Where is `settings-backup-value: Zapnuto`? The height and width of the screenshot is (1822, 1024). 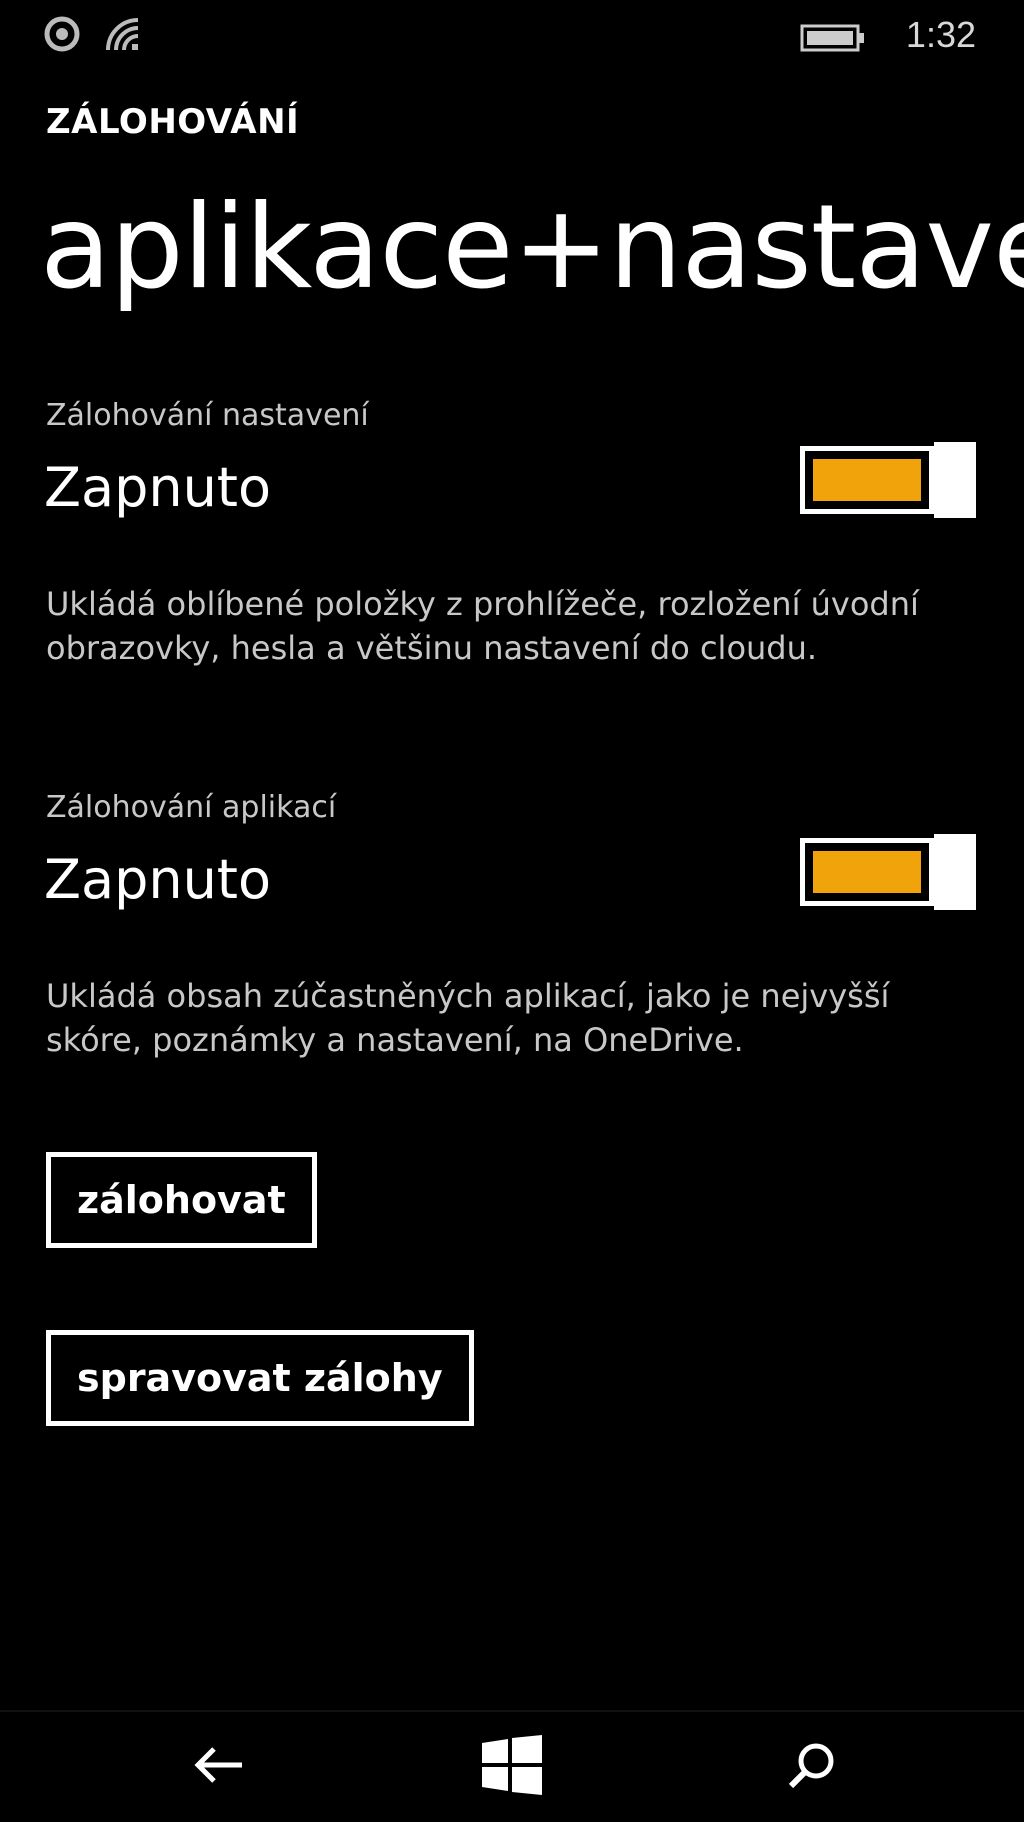 settings-backup-value: Zapnuto is located at coordinates (158, 487).